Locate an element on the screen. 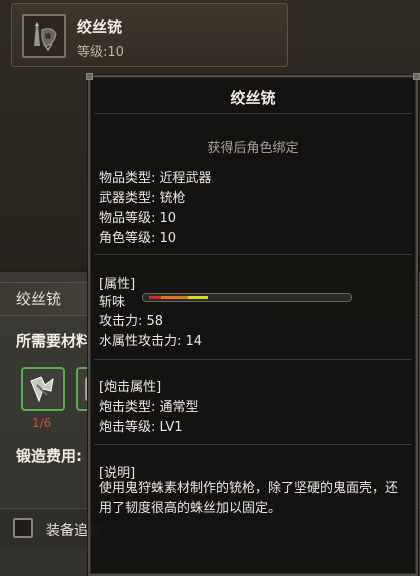 The image size is (420, 576). cost-label: 锻造费用: is located at coordinates (49, 456).